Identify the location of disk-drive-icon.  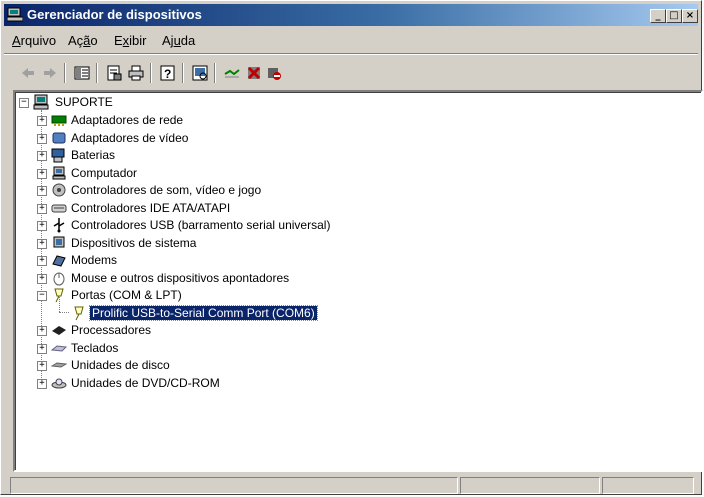
(59, 365).